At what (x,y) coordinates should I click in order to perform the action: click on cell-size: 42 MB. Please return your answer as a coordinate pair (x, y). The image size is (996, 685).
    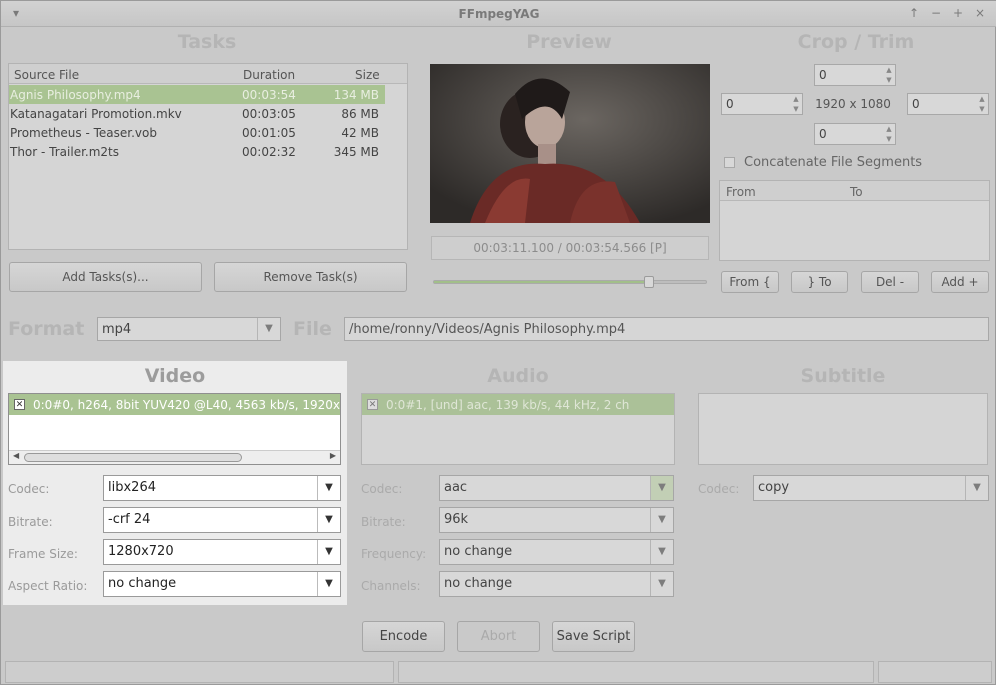
    Looking at the image, I should click on (360, 133).